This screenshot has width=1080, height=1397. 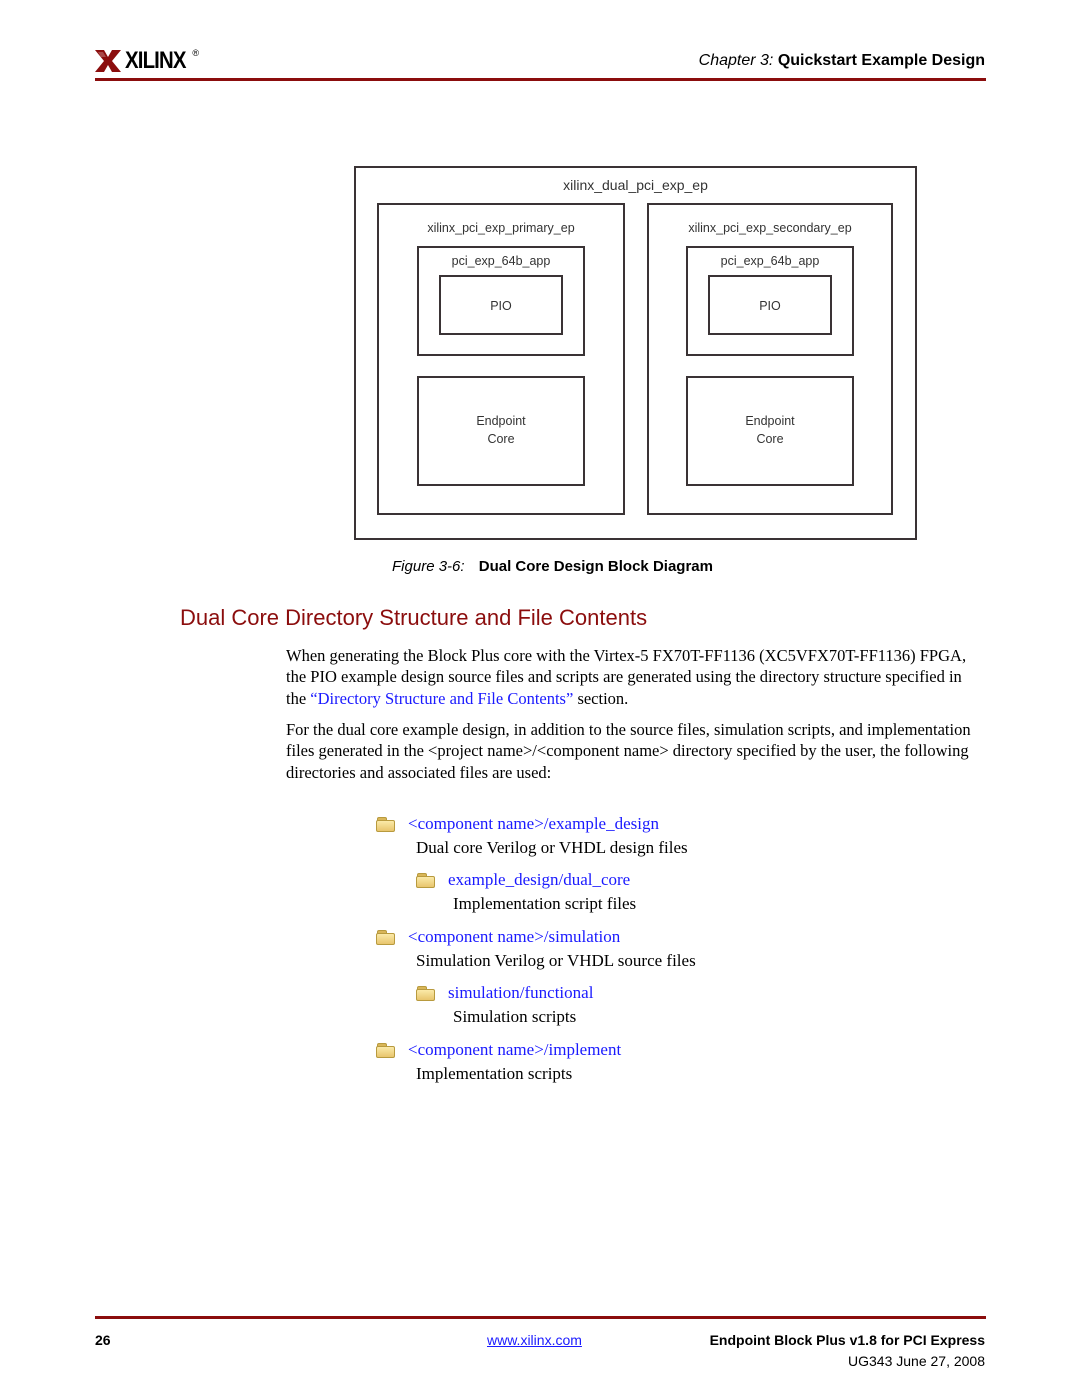 I want to click on secondary-pio-block: PIO, so click(x=770, y=305).